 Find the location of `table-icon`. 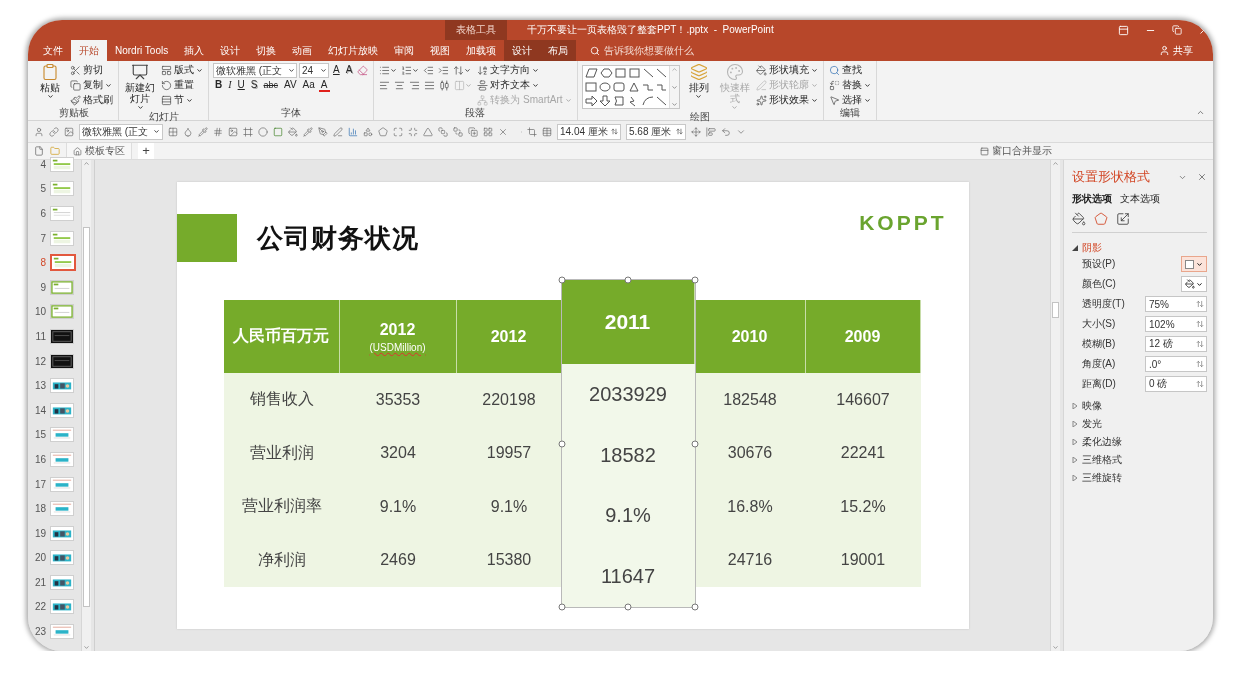

table-icon is located at coordinates (547, 131).